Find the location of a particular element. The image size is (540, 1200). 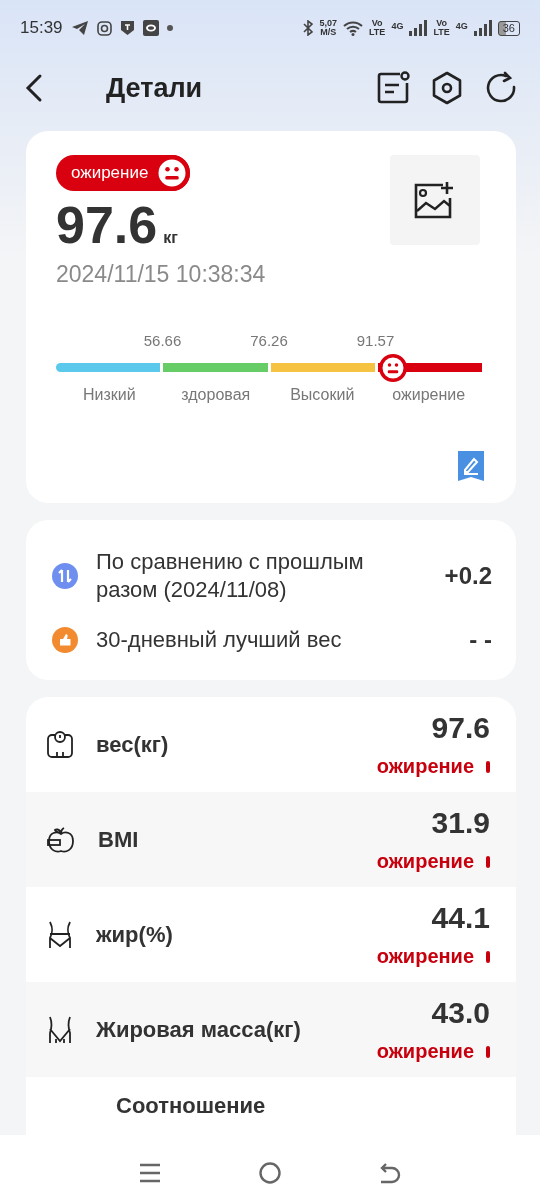

weight-value: 97.6 is located at coordinates (107, 225).